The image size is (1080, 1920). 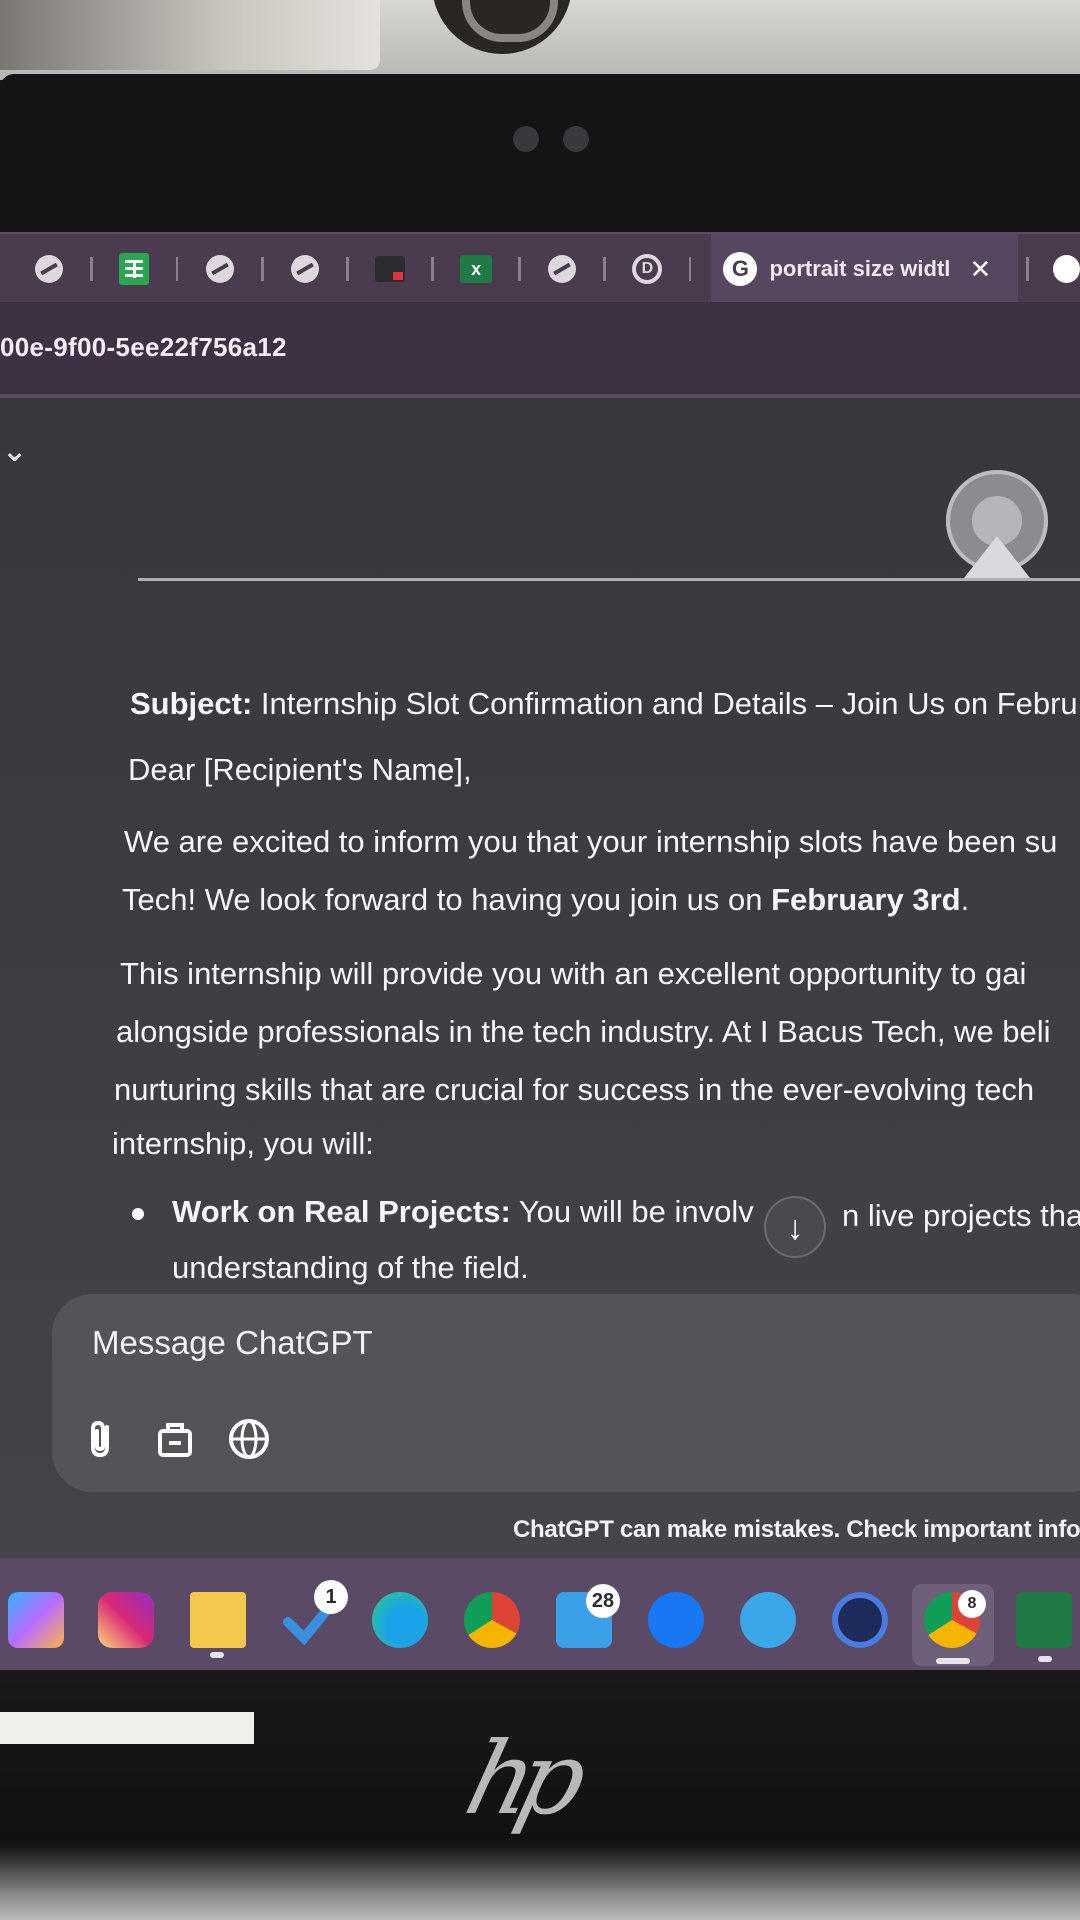 I want to click on tab-active-google: G portrait size widtl ✕, so click(x=865, y=269).